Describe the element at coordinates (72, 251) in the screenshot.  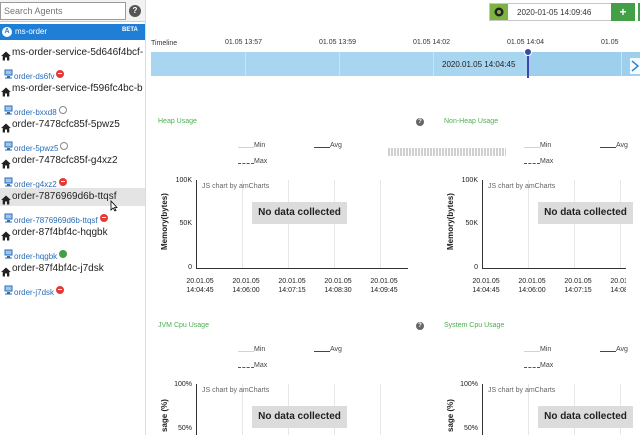
I see `agent-instance-item: order-hqgbk` at that location.